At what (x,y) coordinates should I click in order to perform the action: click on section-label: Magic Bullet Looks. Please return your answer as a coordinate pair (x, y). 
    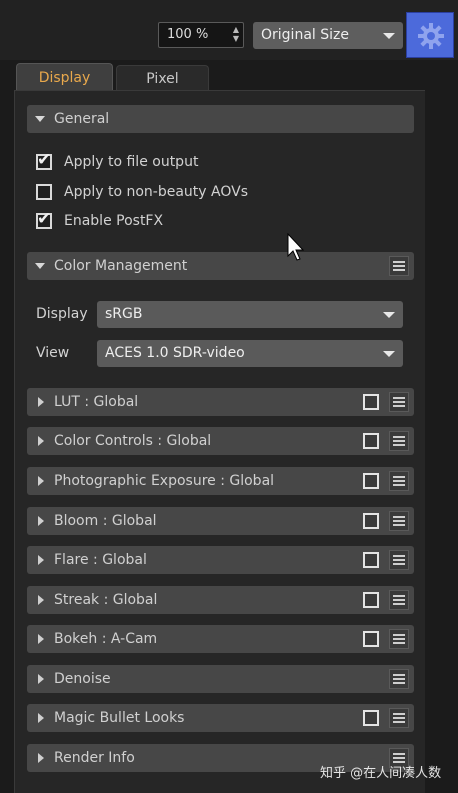
    Looking at the image, I should click on (119, 718).